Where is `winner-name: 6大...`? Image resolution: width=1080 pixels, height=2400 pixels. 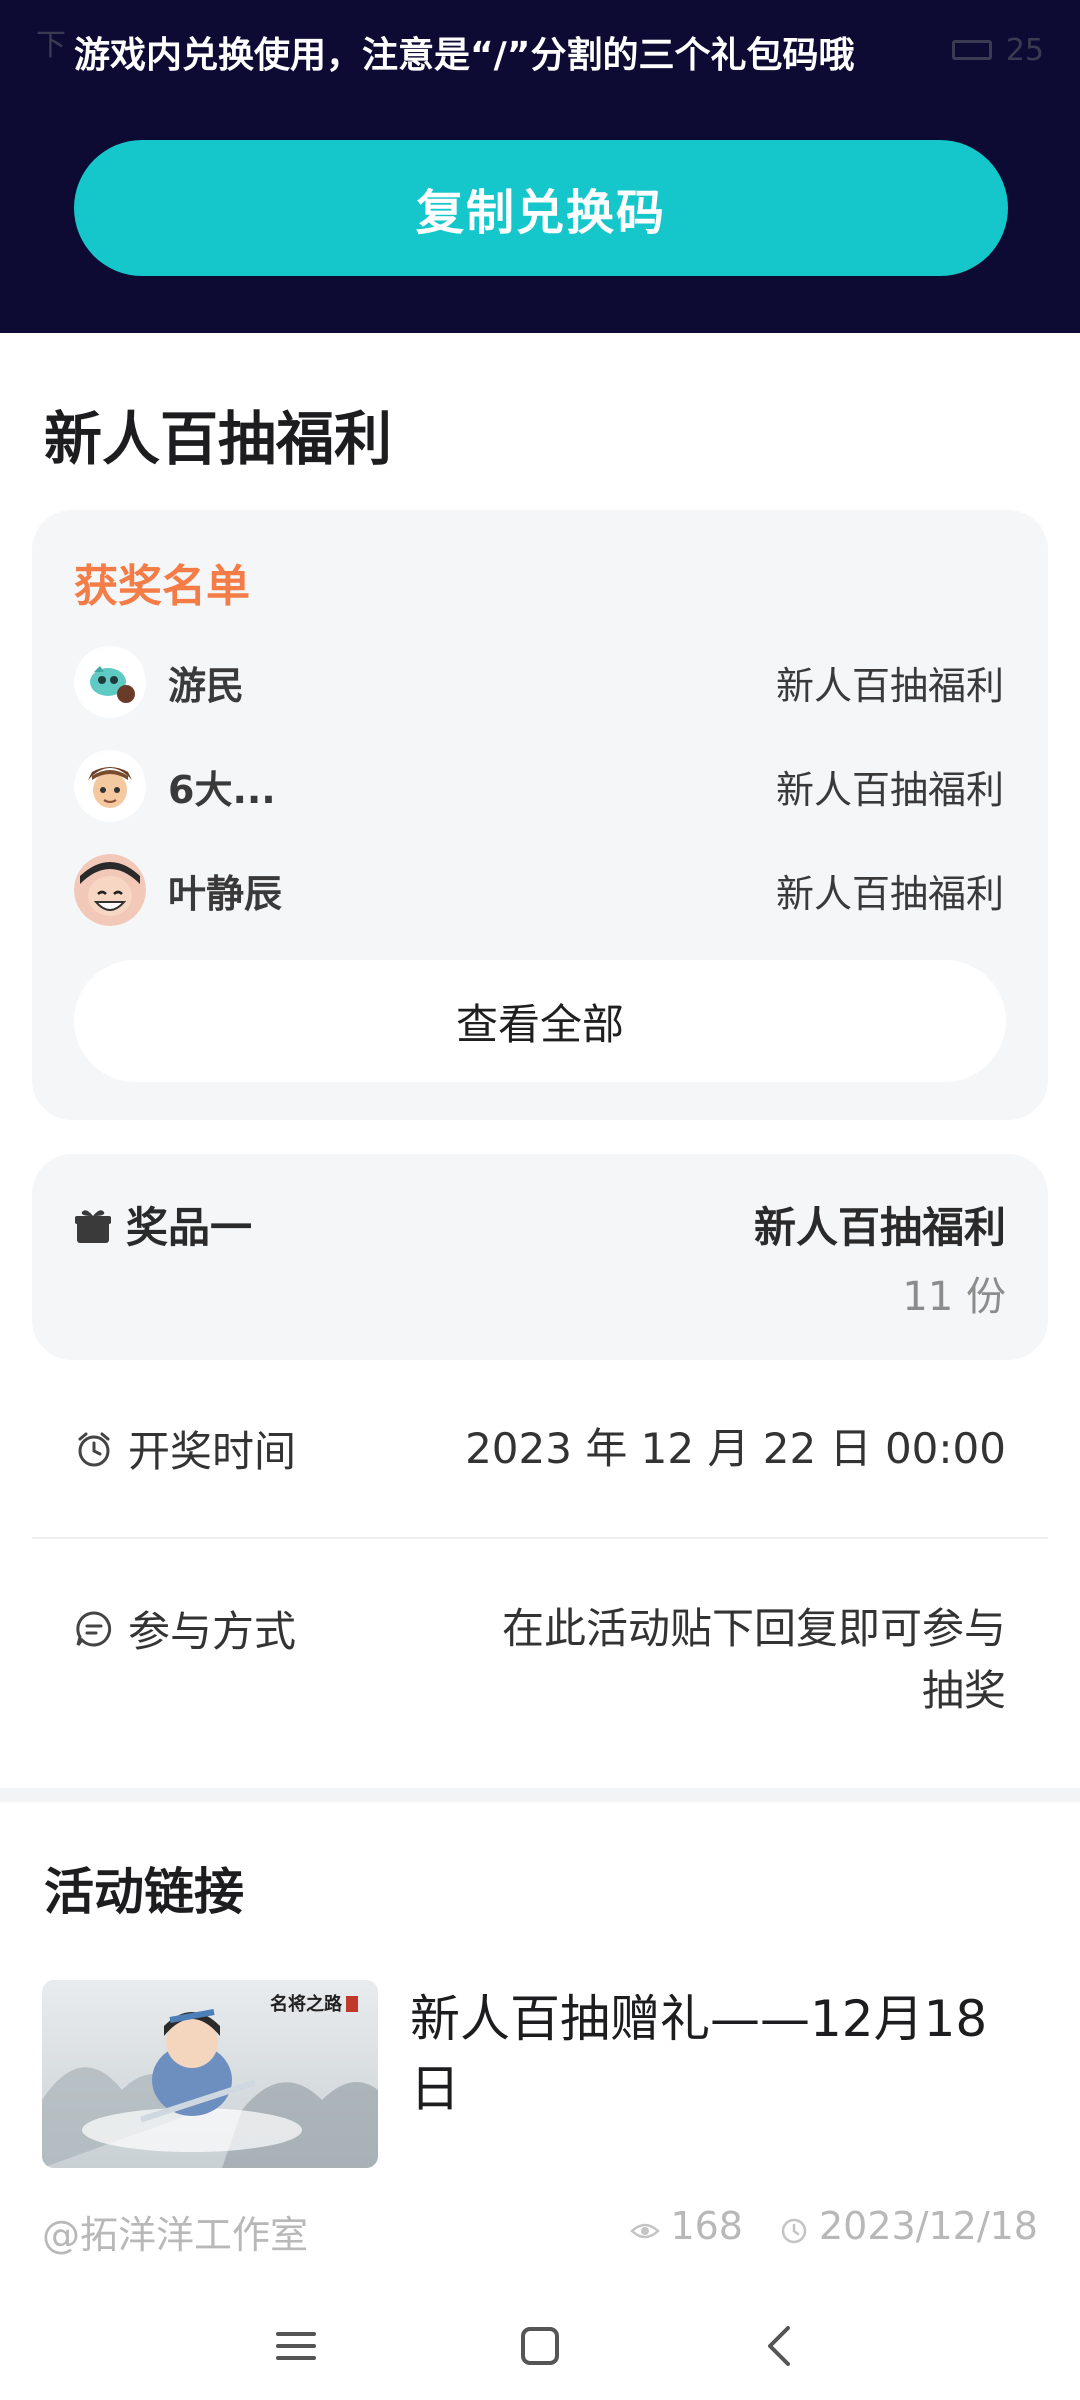 winner-name: 6大... is located at coordinates (222, 789).